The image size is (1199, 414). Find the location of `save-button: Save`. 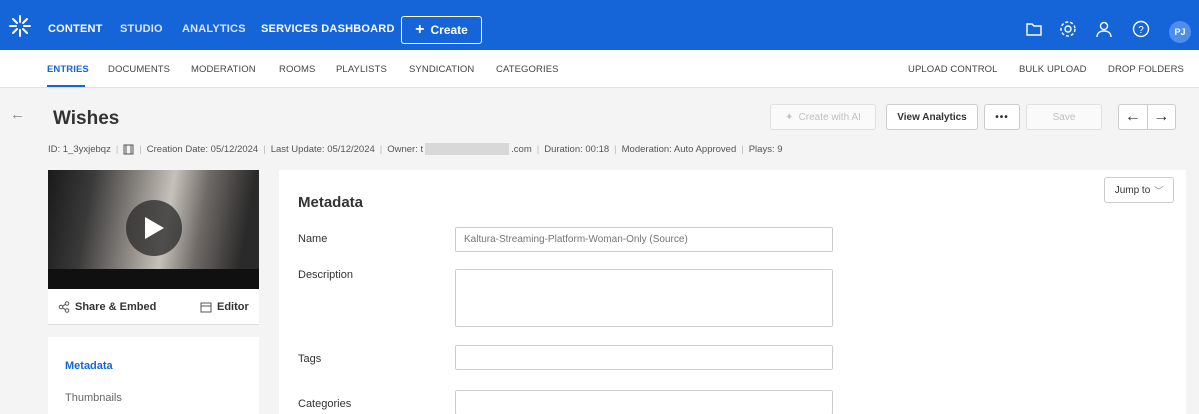

save-button: Save is located at coordinates (1064, 117).